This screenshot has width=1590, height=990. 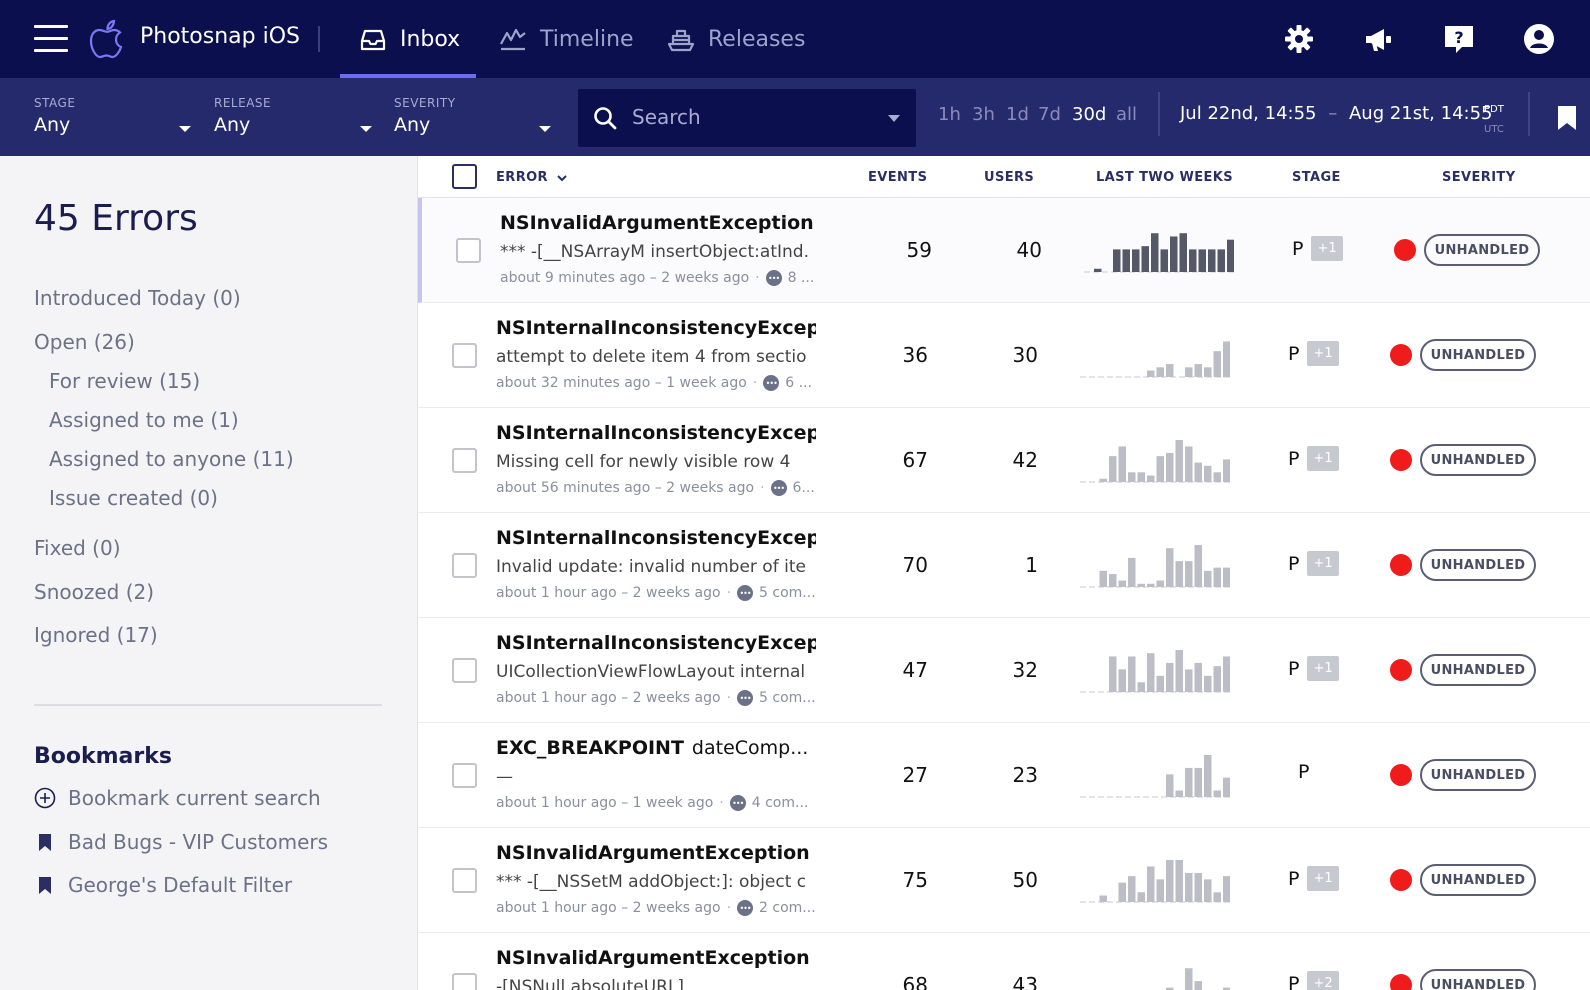 What do you see at coordinates (163, 885) in the screenshot?
I see `bookmark-georges-default-filter: George's Default Filter` at bounding box center [163, 885].